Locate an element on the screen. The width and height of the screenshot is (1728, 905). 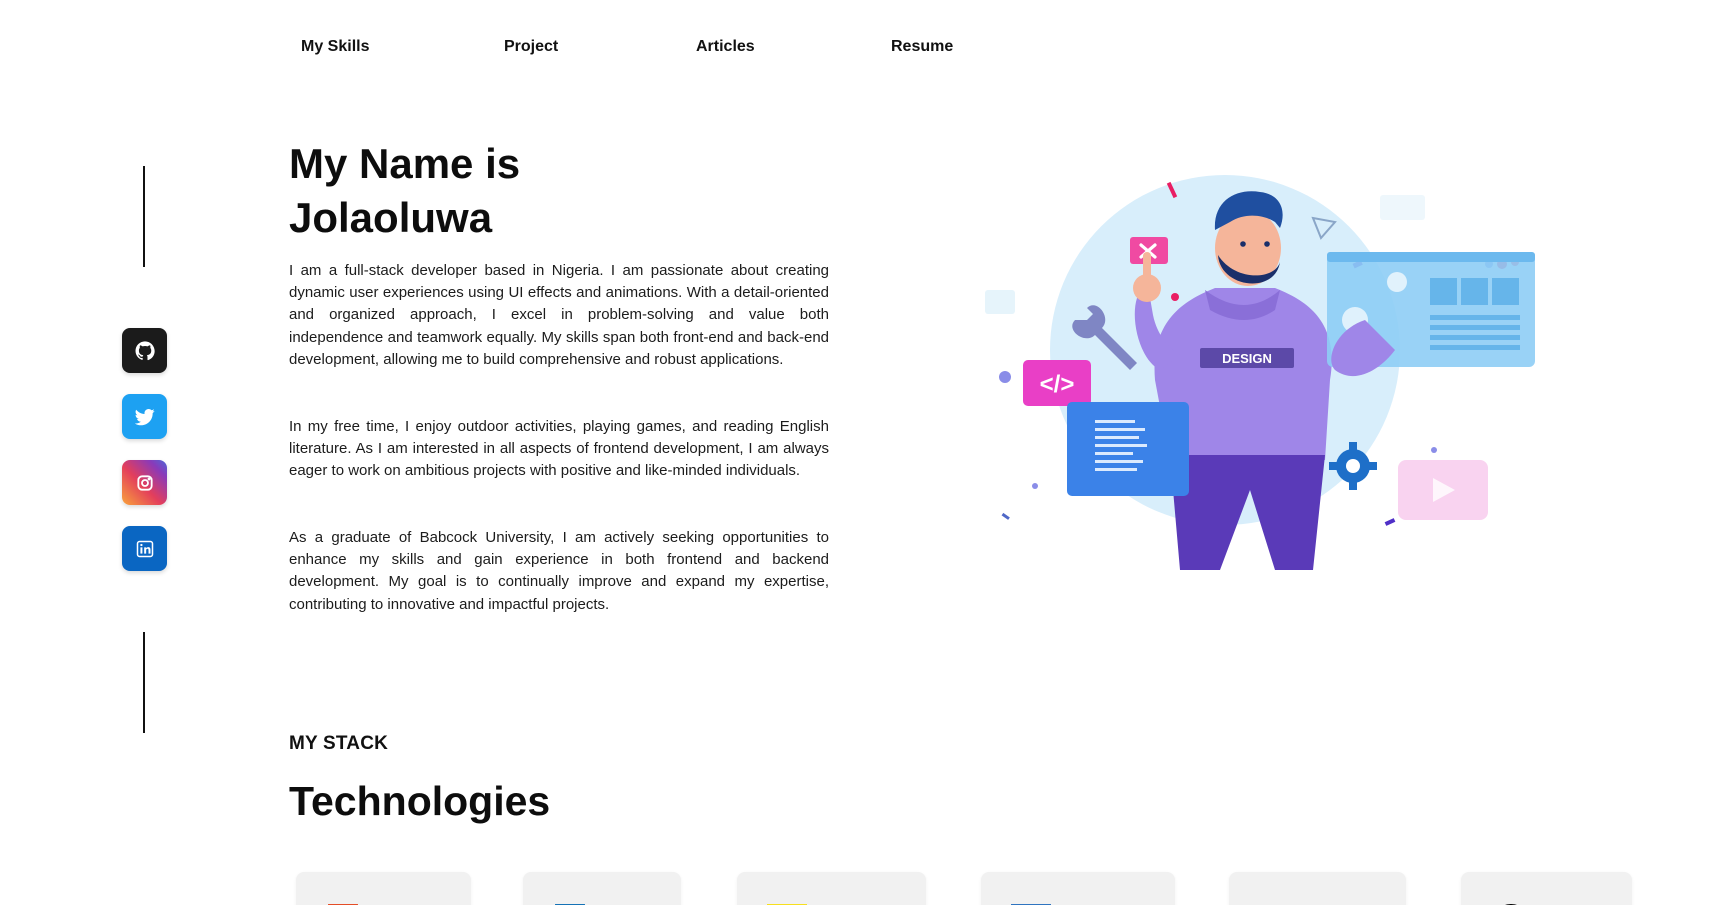
github-button is located at coordinates (144, 350).